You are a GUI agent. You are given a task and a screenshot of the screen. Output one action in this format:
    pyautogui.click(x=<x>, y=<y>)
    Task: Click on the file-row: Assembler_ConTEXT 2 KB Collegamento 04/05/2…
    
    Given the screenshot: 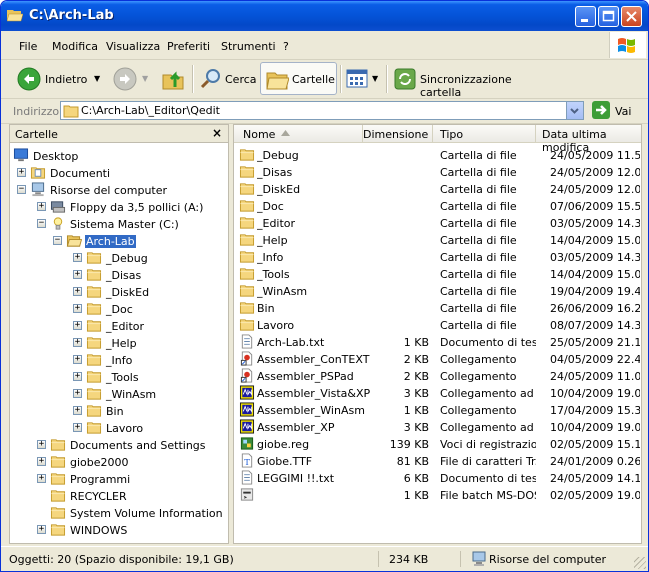 What is the action you would take?
    pyautogui.click(x=437, y=358)
    